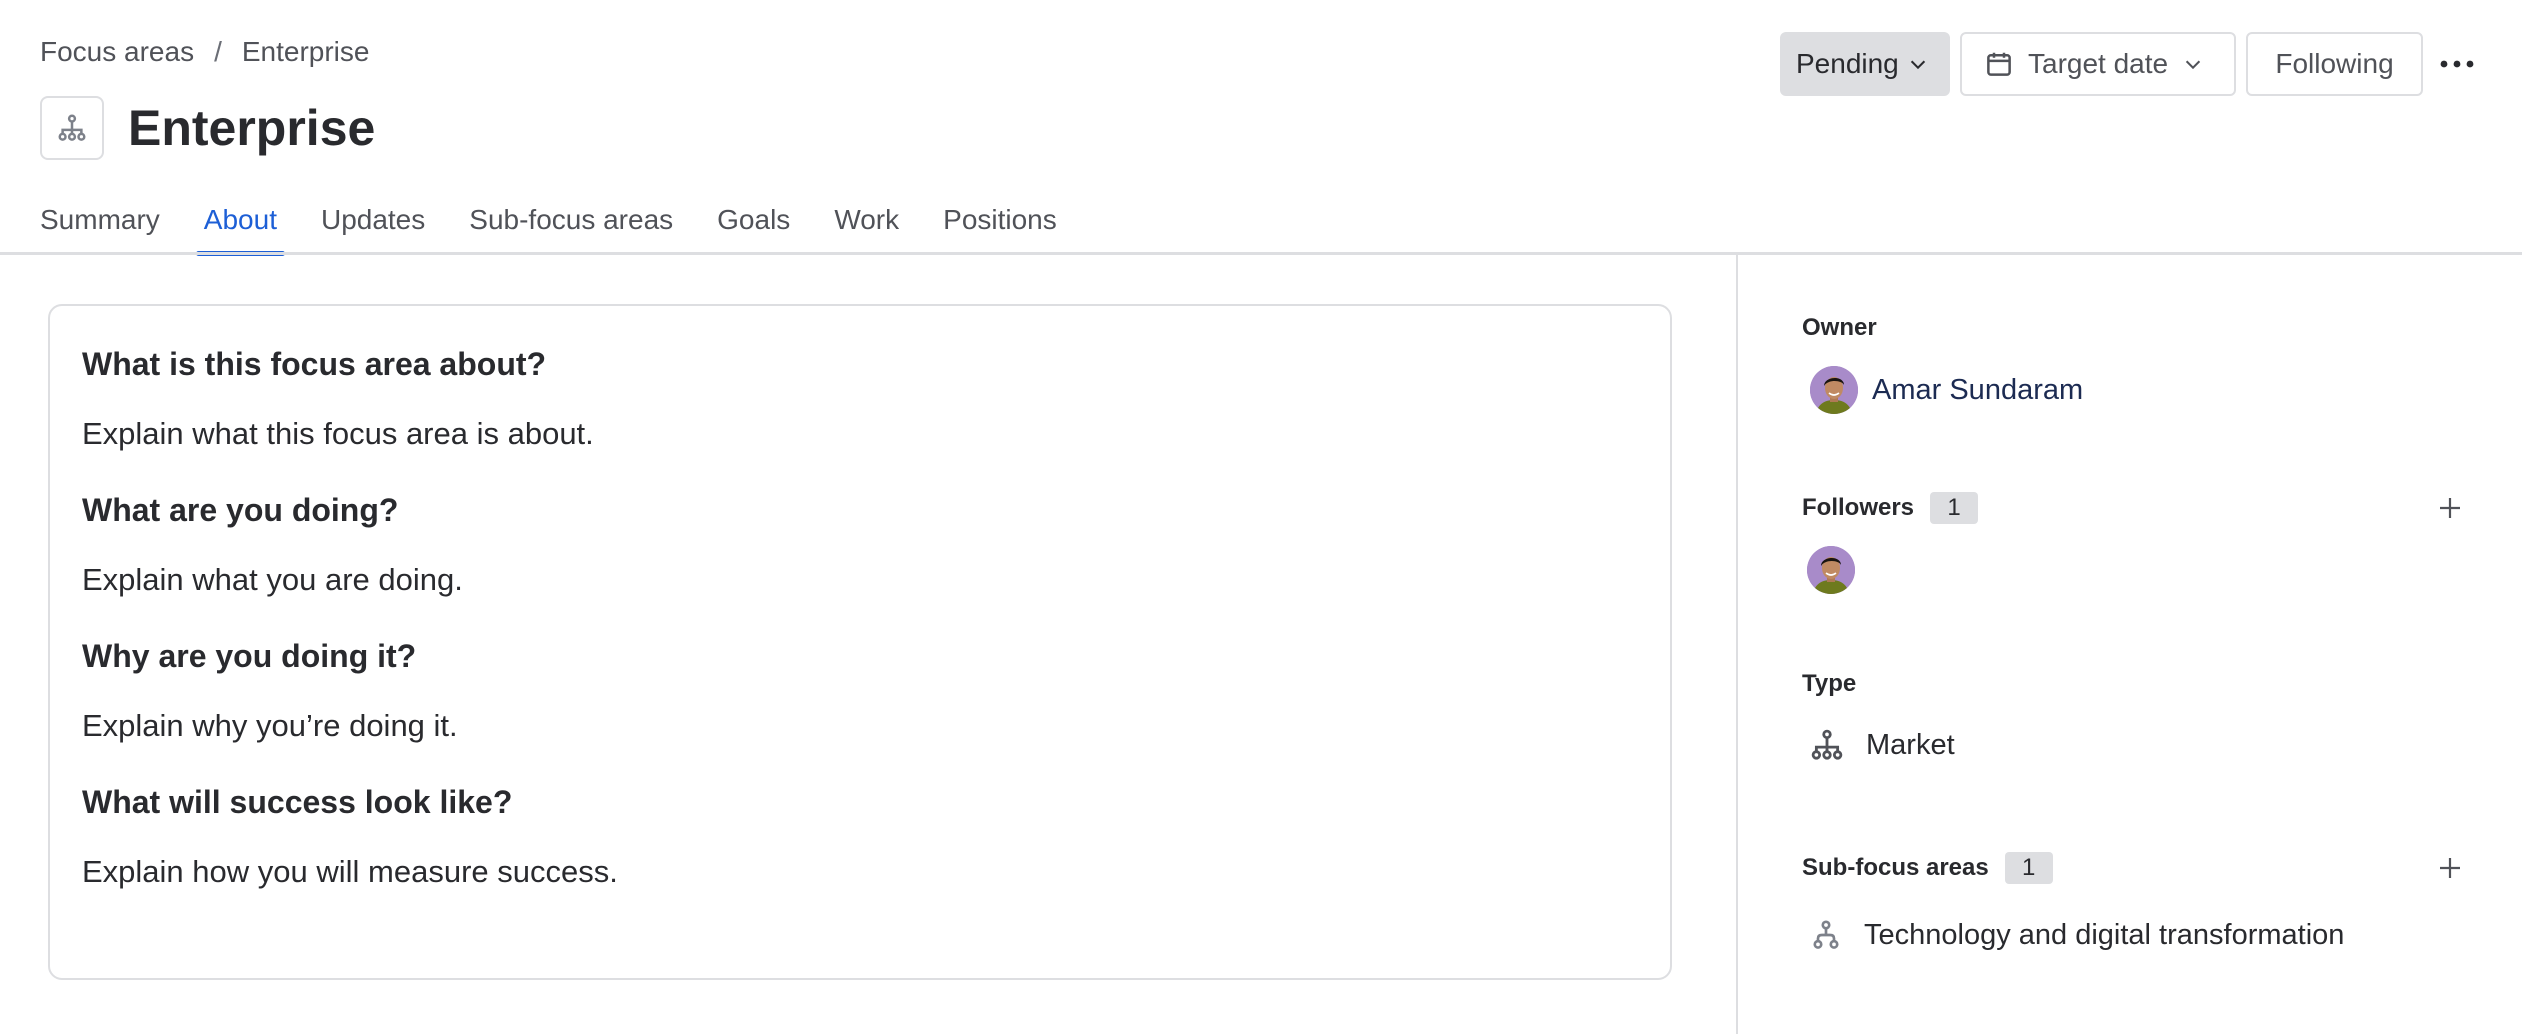 The width and height of the screenshot is (2522, 1034). Describe the element at coordinates (860, 872) in the screenshot. I see `section-body: Explain how you will measure success.` at that location.